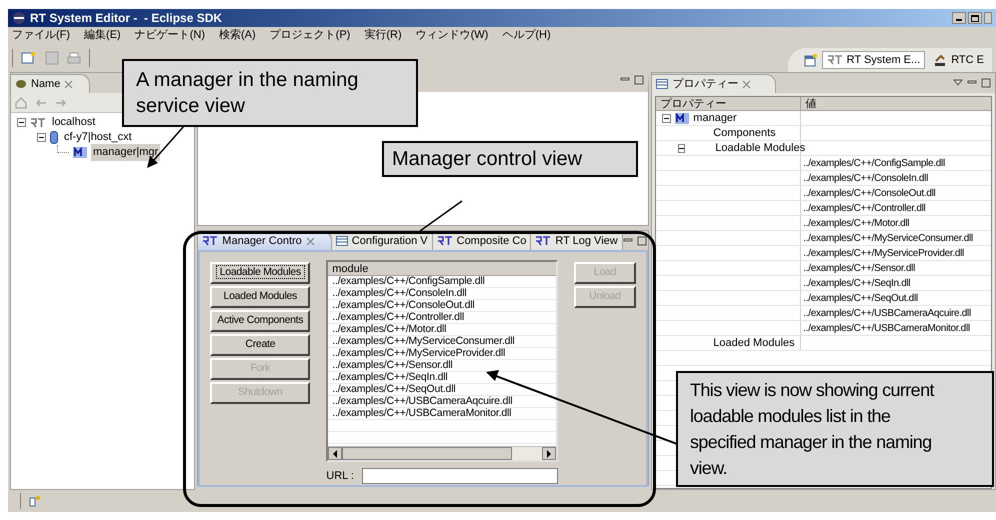 Image resolution: width=996 pixels, height=520 pixels. Describe the element at coordinates (270, 93) in the screenshot. I see `callout: A manager in the naming service view` at that location.